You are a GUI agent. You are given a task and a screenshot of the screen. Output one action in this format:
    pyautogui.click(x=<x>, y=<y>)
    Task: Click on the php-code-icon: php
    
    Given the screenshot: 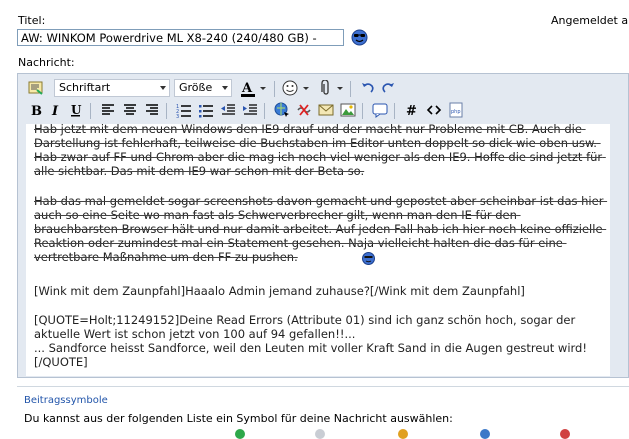 What is the action you would take?
    pyautogui.click(x=456, y=110)
    